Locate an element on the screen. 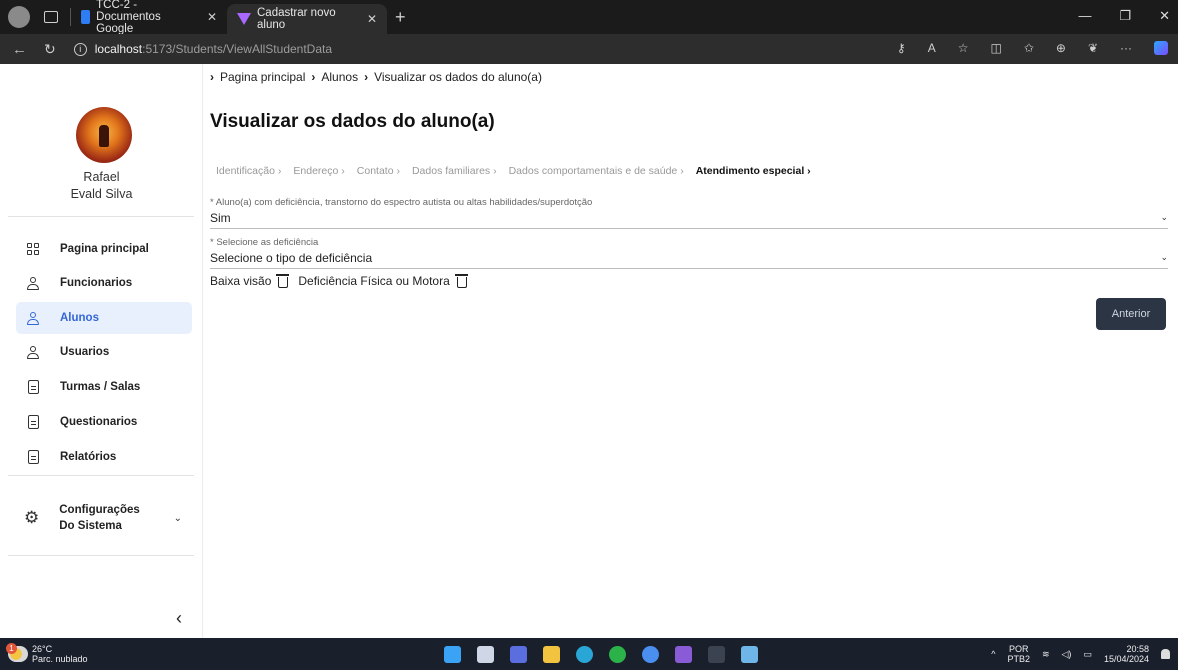  star-icon: ☆ is located at coordinates (963, 48).